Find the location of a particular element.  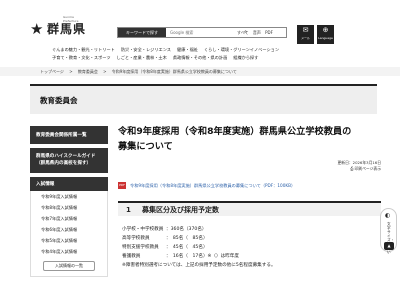

search-label: キーワードで探す is located at coordinates (142, 32).